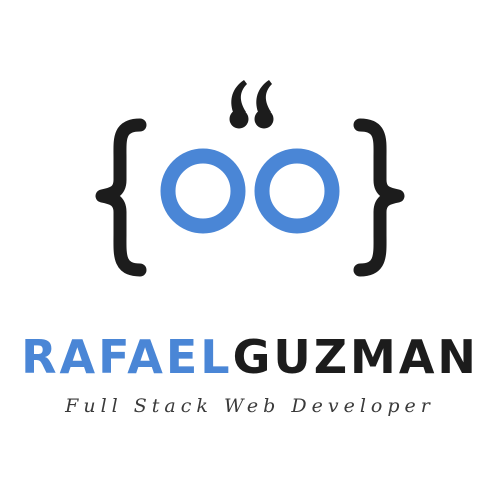 This screenshot has height=500, width=500. I want to click on right-ring-icon, so click(297, 191).